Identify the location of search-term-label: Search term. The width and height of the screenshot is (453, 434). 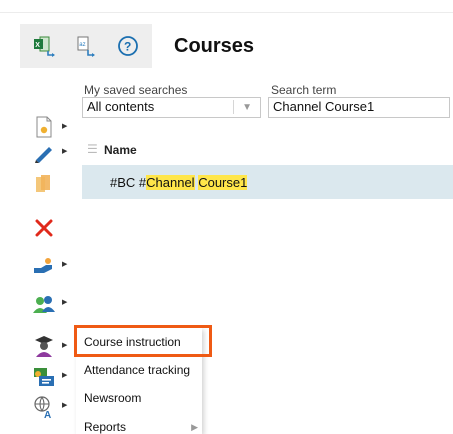
(304, 90).